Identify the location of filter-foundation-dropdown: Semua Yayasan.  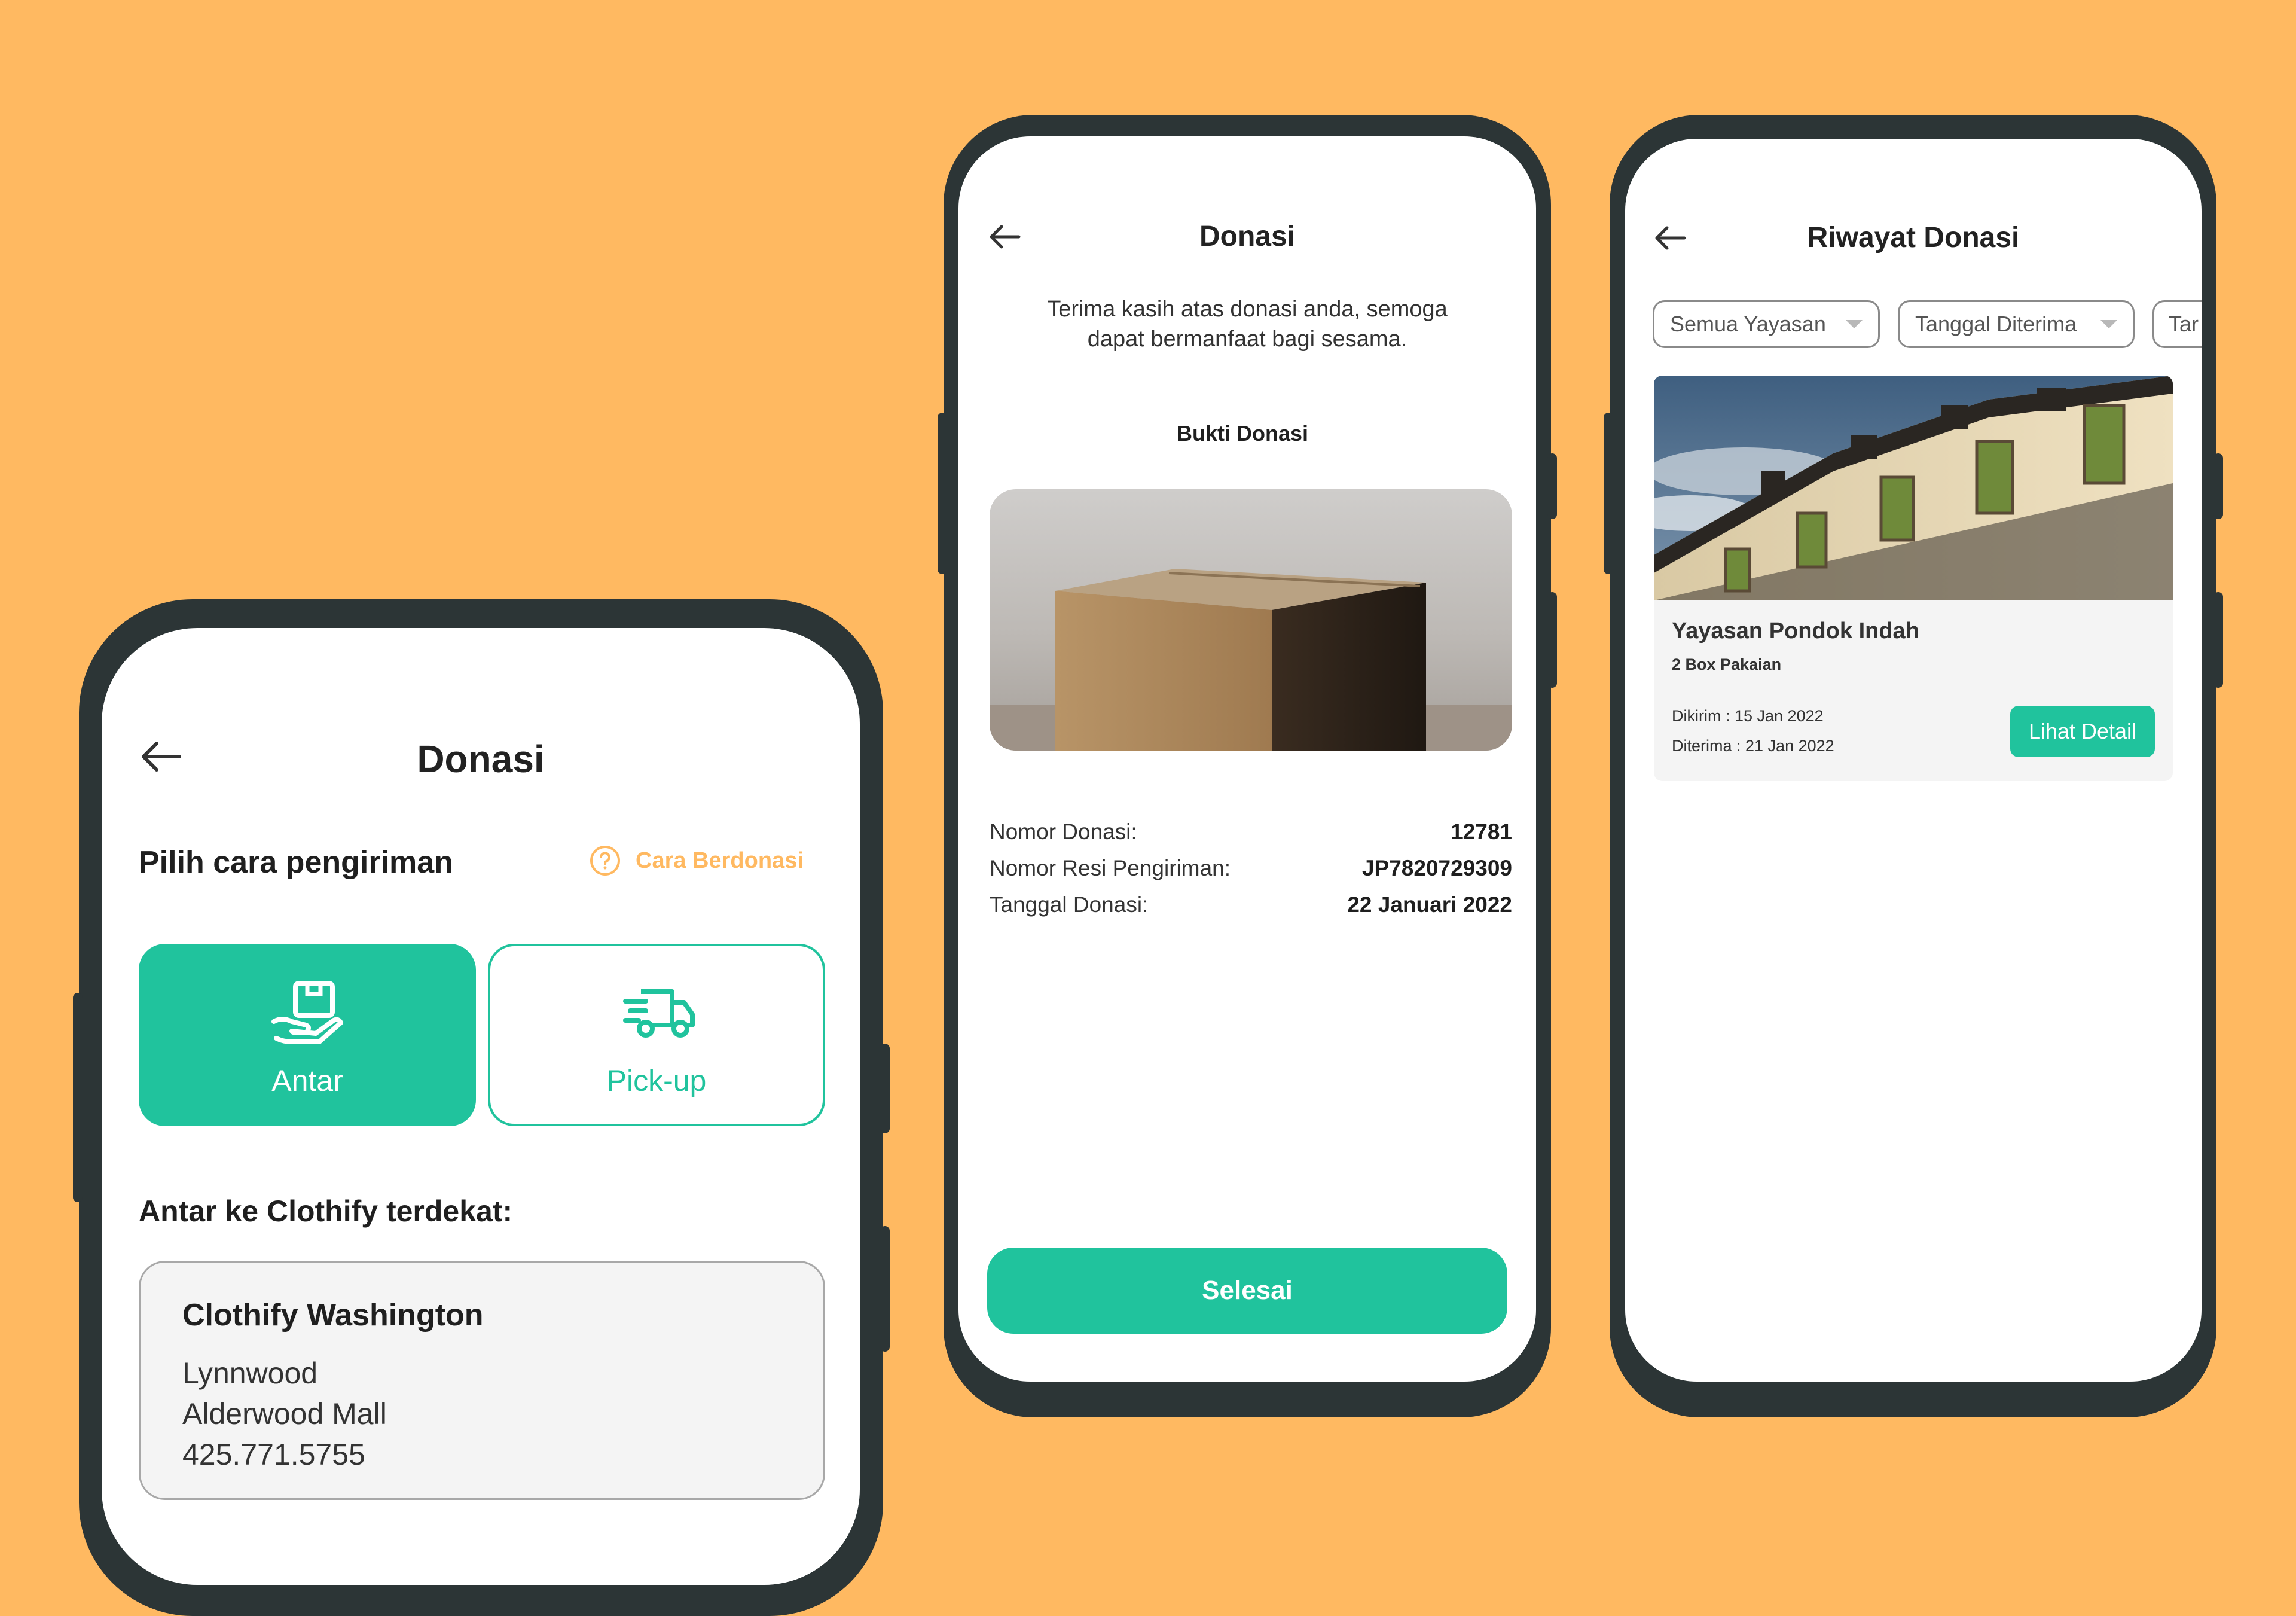
(1766, 324).